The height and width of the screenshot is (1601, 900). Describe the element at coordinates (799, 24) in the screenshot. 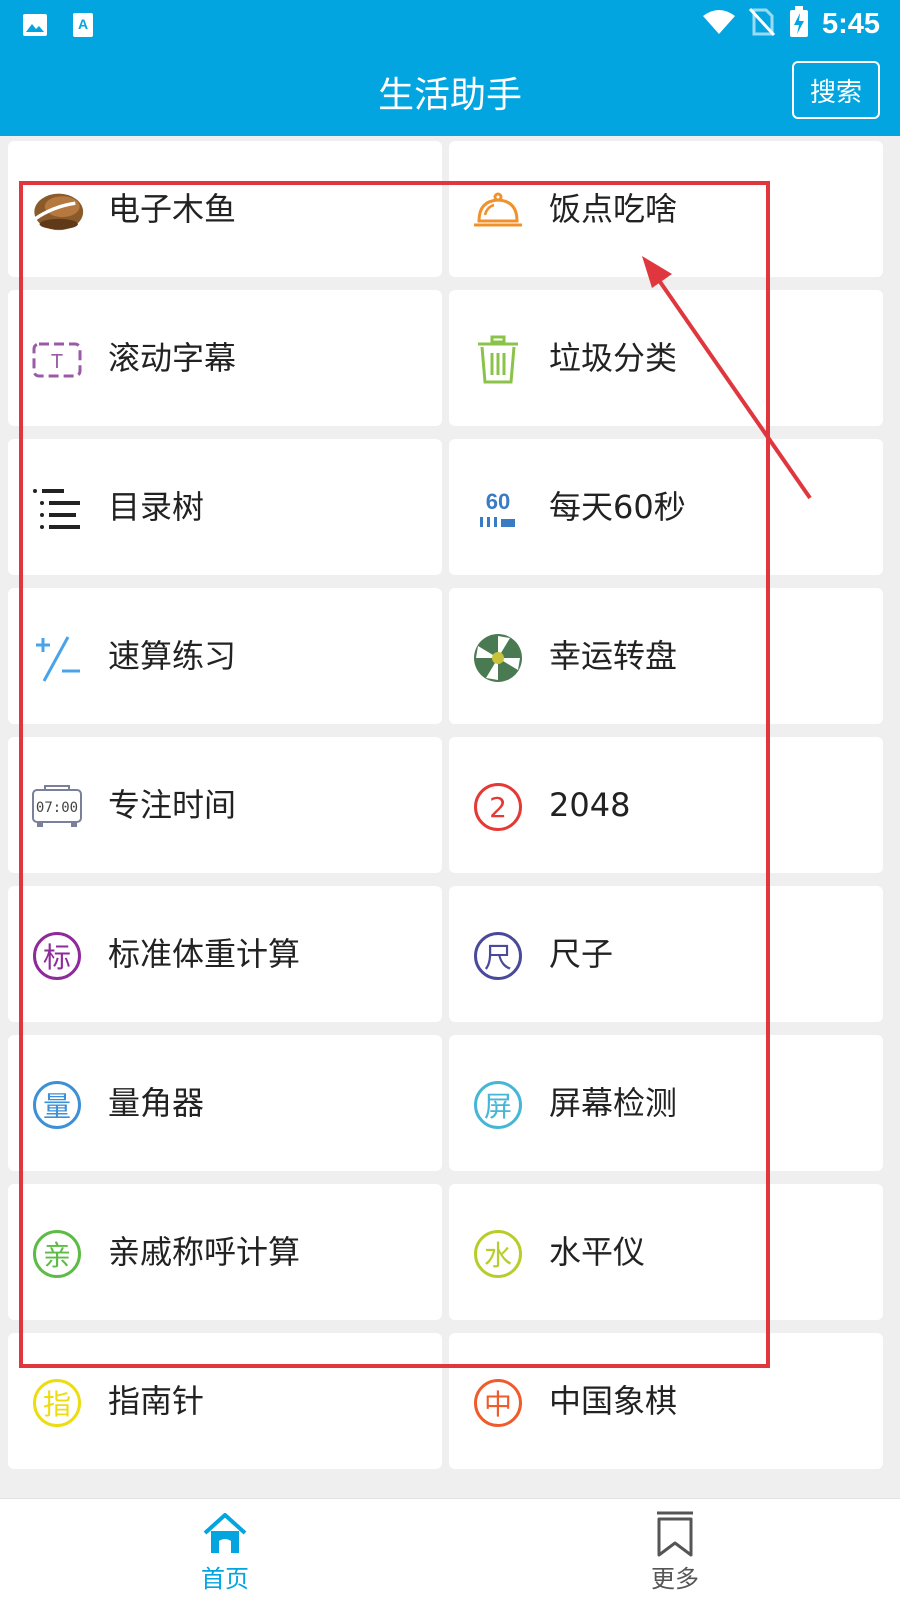

I see `battery-charging-icon` at that location.